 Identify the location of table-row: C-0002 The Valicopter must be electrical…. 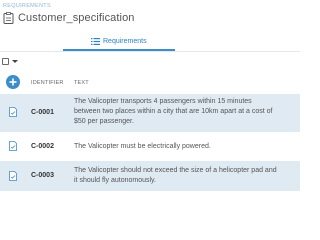
(150, 146).